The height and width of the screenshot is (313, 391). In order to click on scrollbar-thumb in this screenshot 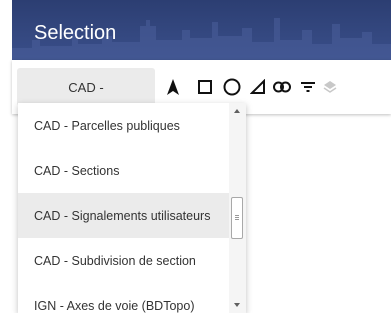, I will do `click(237, 218)`.